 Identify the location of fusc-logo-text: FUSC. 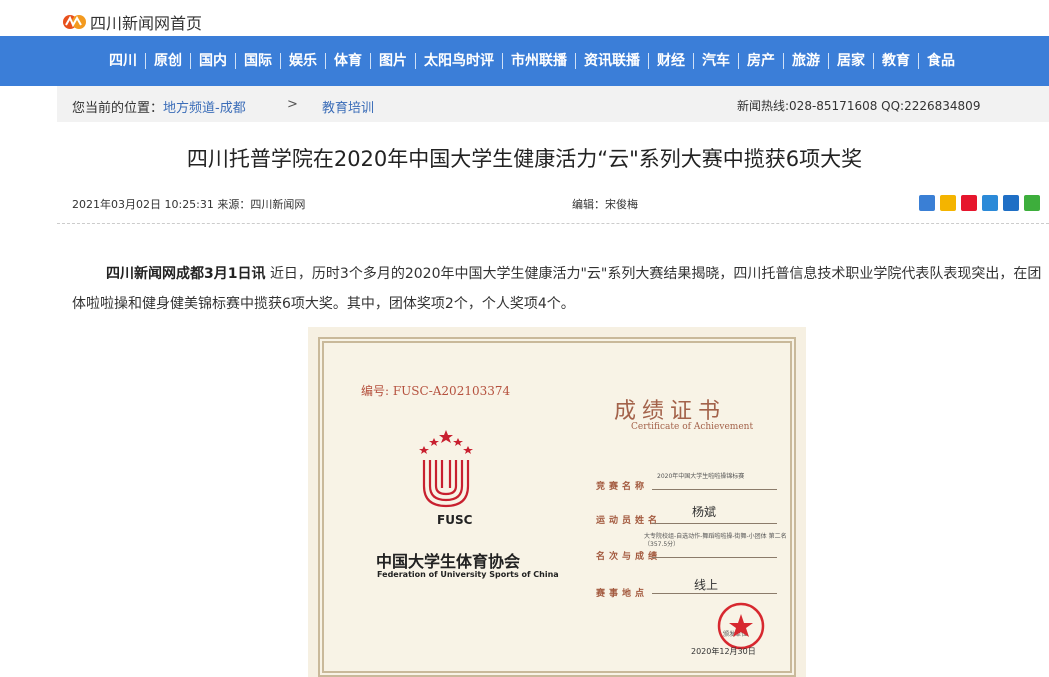
(455, 520).